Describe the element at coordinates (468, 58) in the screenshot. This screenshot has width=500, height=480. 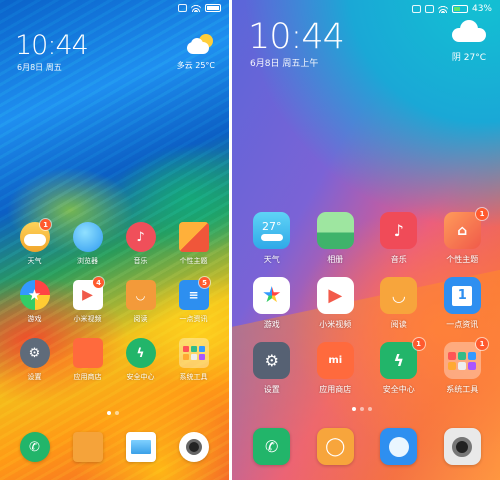
I see `right-weather-text: 阴 27°C` at that location.